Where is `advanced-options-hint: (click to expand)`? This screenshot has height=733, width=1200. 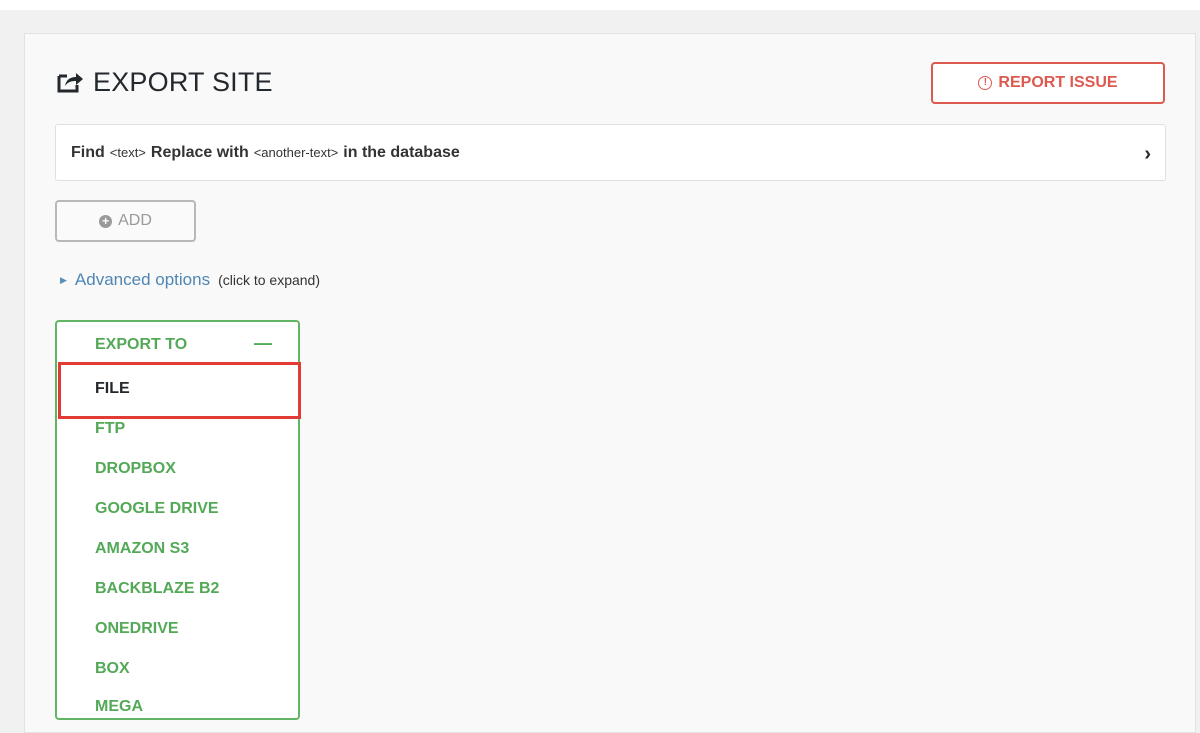
advanced-options-hint: (click to expand) is located at coordinates (269, 280).